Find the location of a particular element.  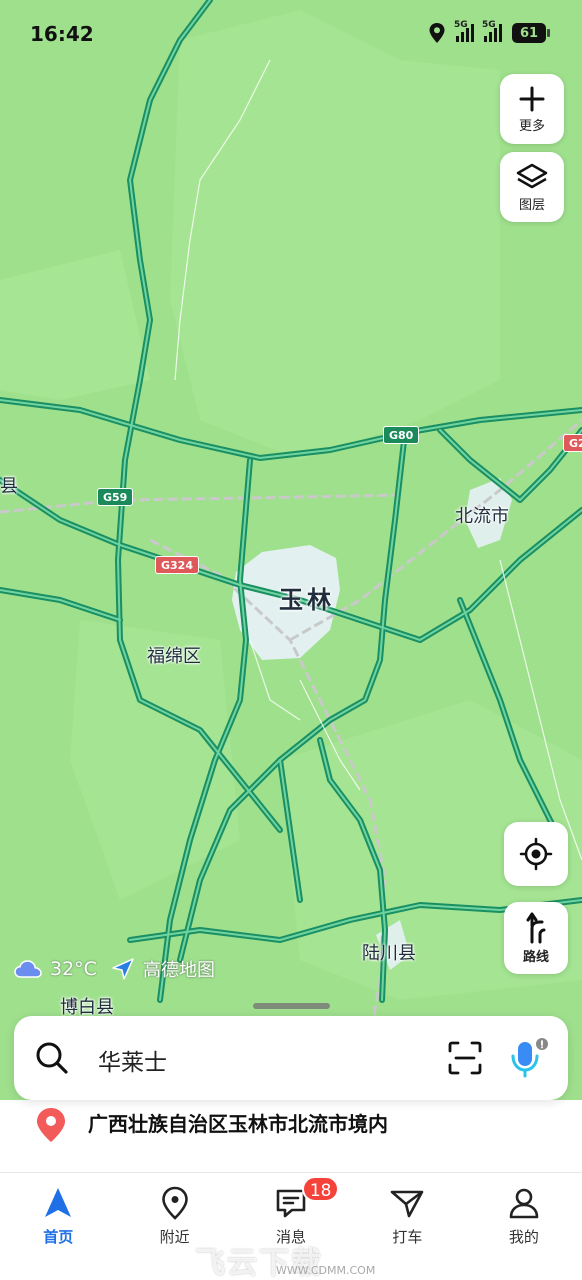

watermark-sub: WWW.CDMM.COM is located at coordinates (326, 1270).